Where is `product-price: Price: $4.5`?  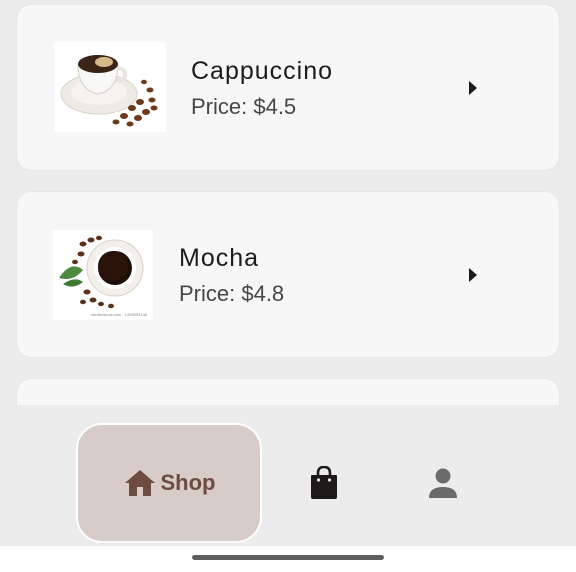
product-price: Price: $4.5 is located at coordinates (244, 106).